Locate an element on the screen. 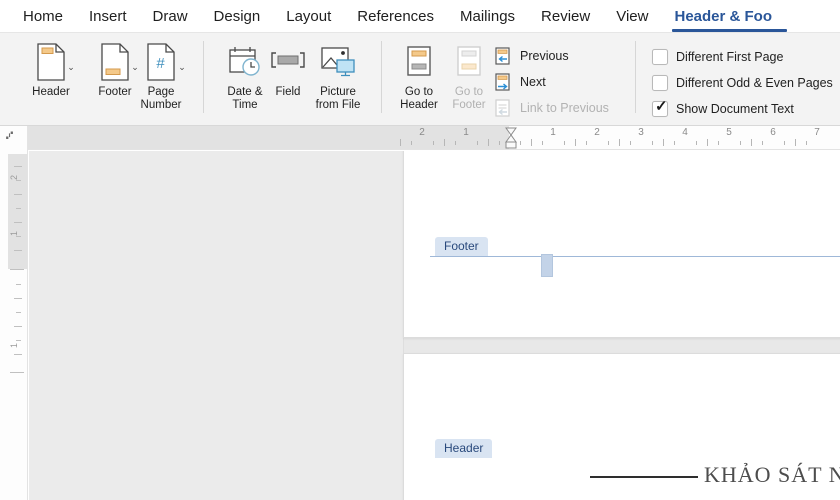  date-and-time-button-label: Date & Time is located at coordinates (245, 98).